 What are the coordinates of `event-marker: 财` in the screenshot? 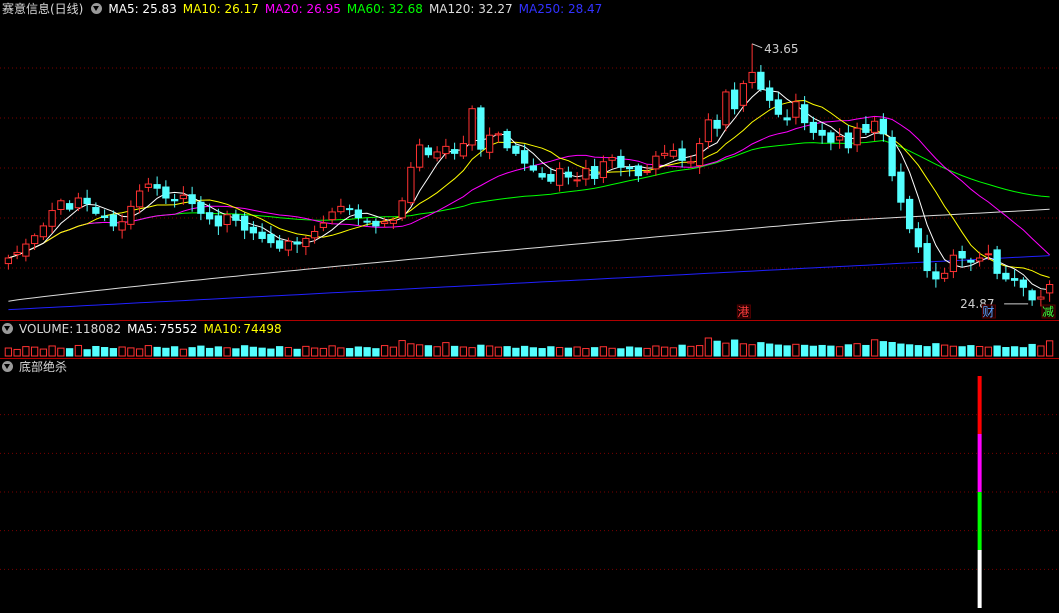 It's located at (988, 312).